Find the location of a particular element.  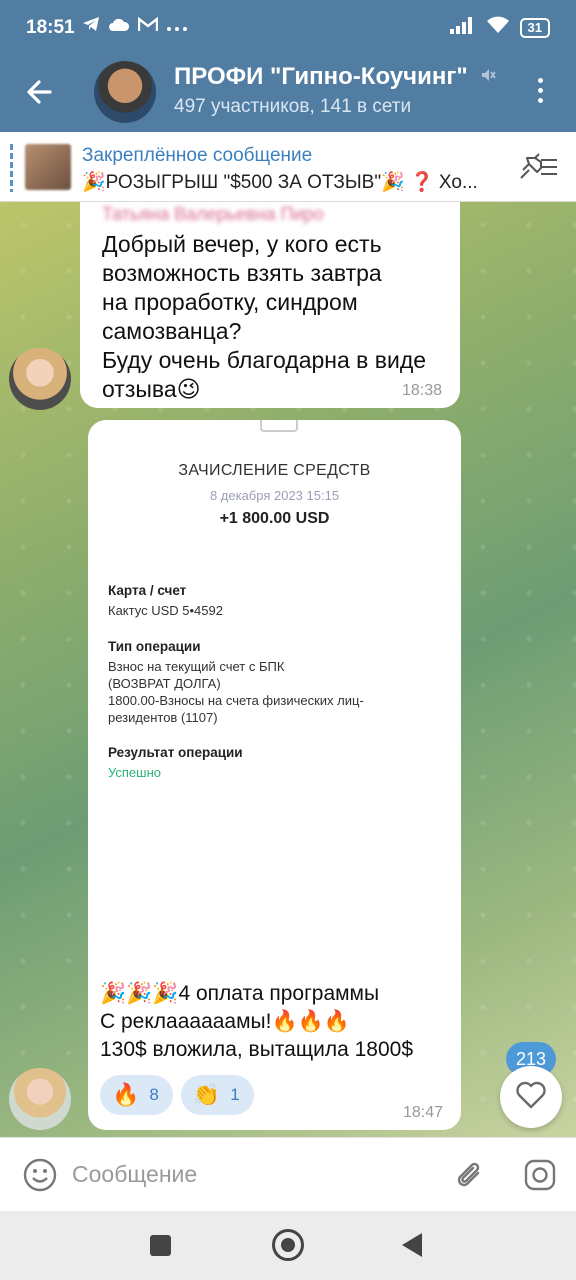

home-nav-icon is located at coordinates (288, 1245).